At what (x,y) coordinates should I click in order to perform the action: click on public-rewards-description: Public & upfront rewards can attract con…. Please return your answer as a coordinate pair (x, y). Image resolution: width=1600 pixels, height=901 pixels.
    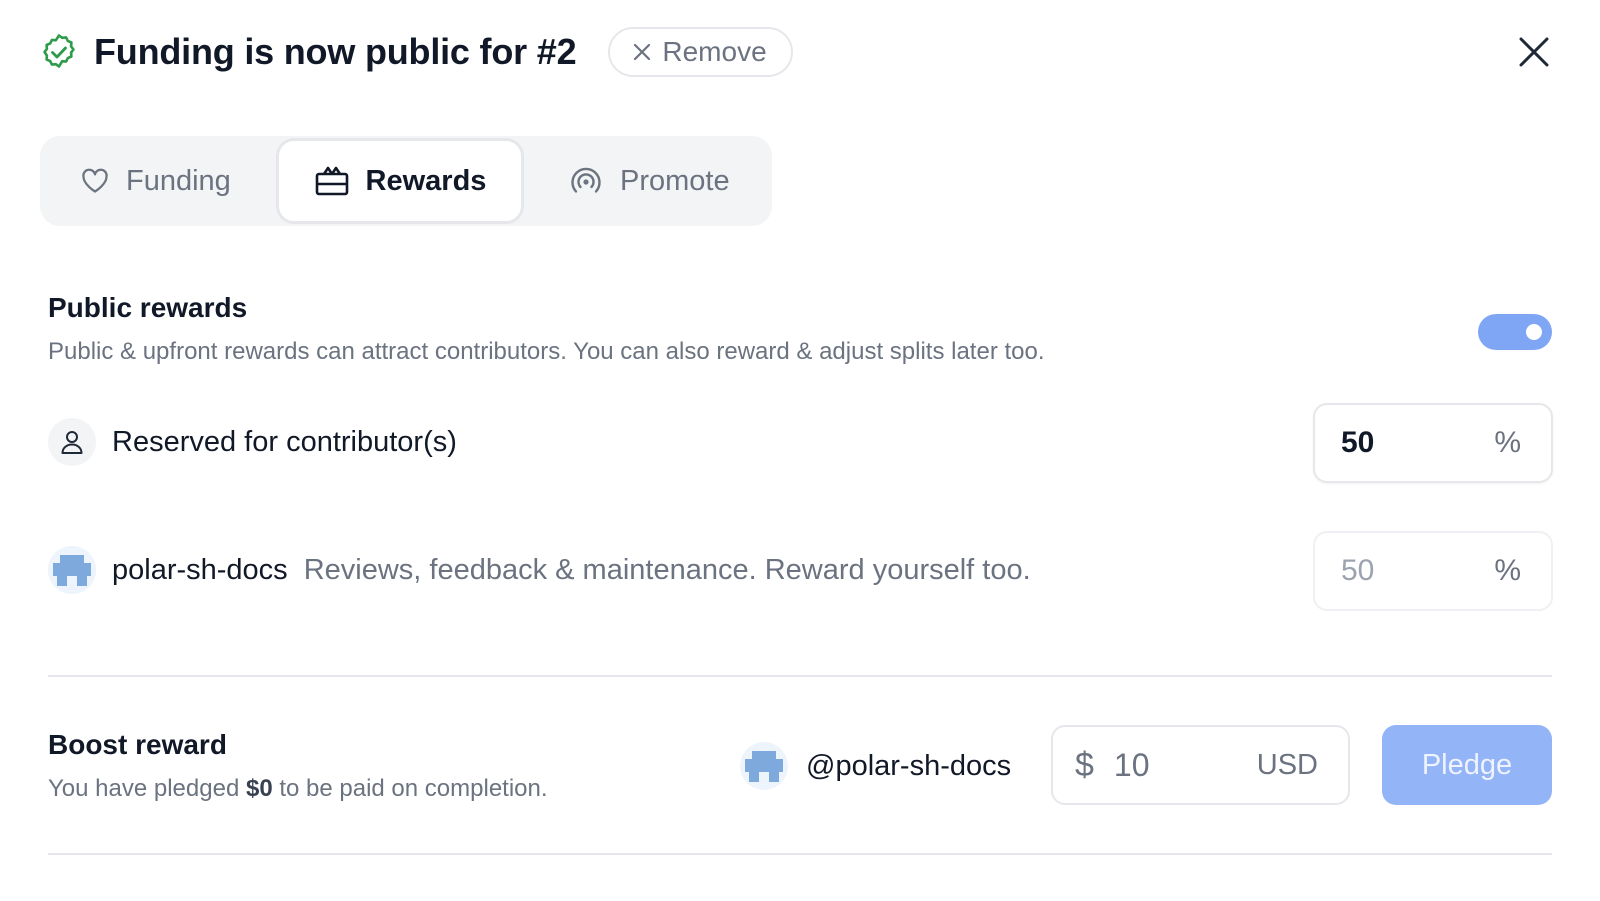
    Looking at the image, I should click on (546, 351).